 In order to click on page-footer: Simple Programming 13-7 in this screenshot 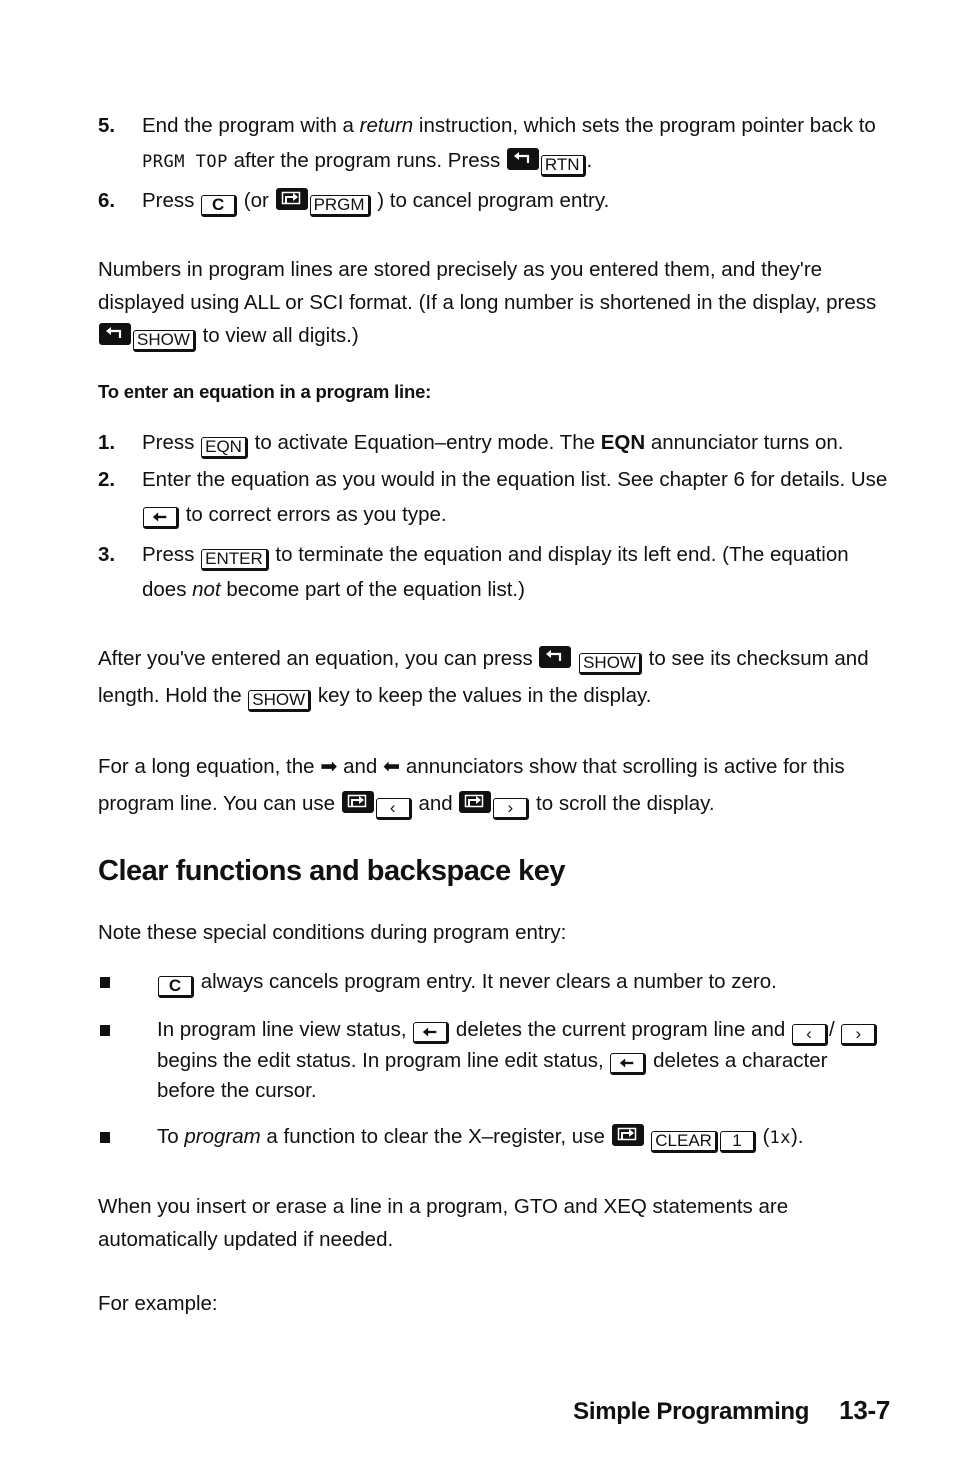, I will do `click(731, 1410)`.